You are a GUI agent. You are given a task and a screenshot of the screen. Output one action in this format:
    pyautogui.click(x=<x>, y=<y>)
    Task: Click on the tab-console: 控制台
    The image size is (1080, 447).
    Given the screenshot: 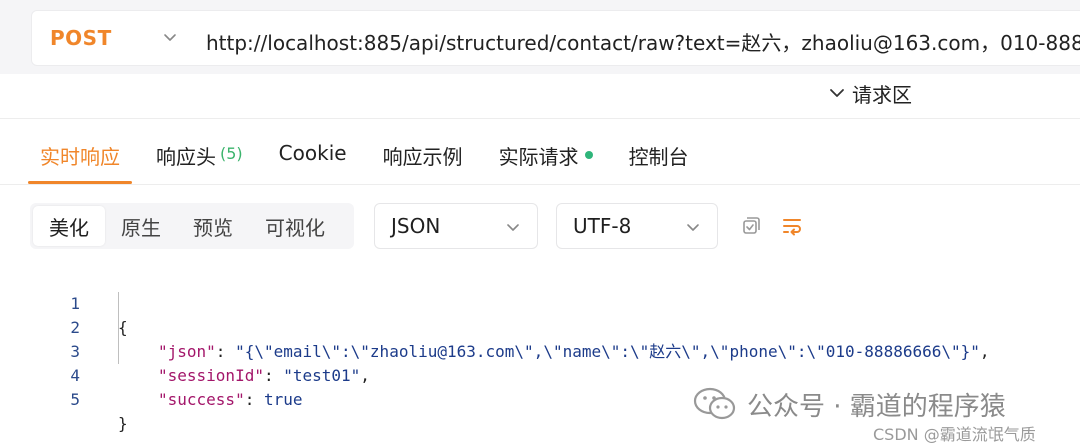 What is the action you would take?
    pyautogui.click(x=659, y=160)
    